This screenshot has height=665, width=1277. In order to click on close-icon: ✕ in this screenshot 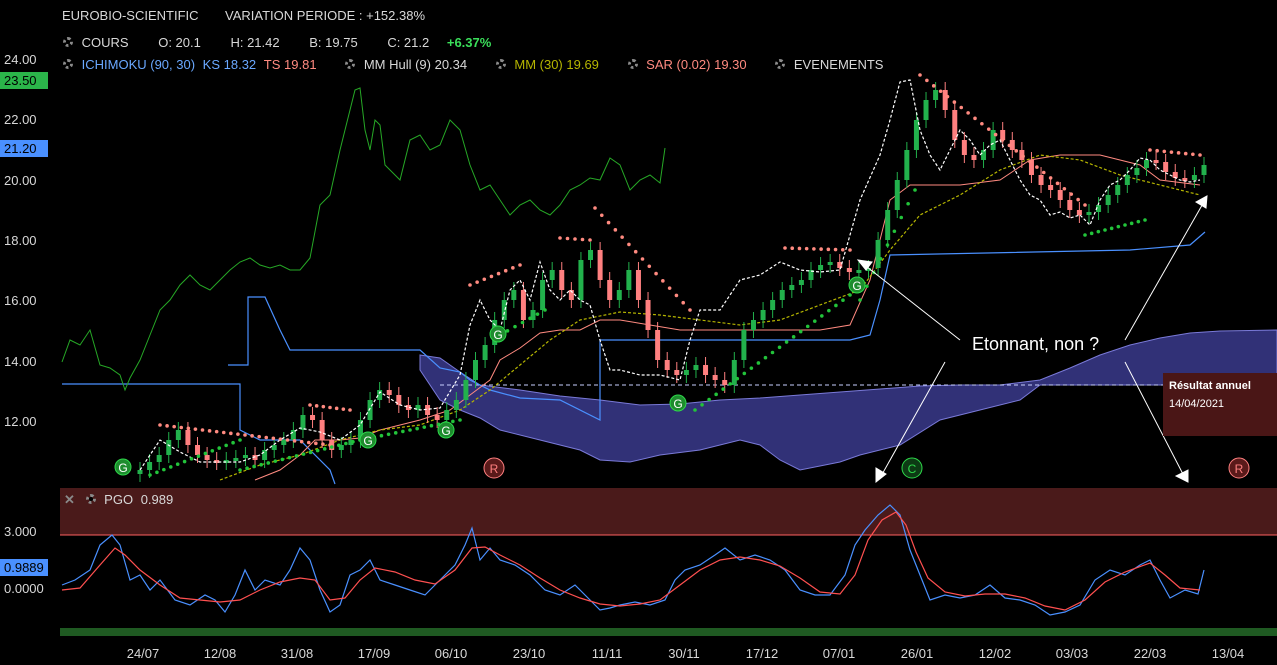, I will do `click(69, 499)`.